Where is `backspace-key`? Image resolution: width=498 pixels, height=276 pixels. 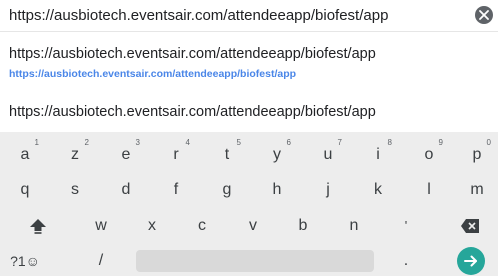
backspace-key is located at coordinates (469, 226).